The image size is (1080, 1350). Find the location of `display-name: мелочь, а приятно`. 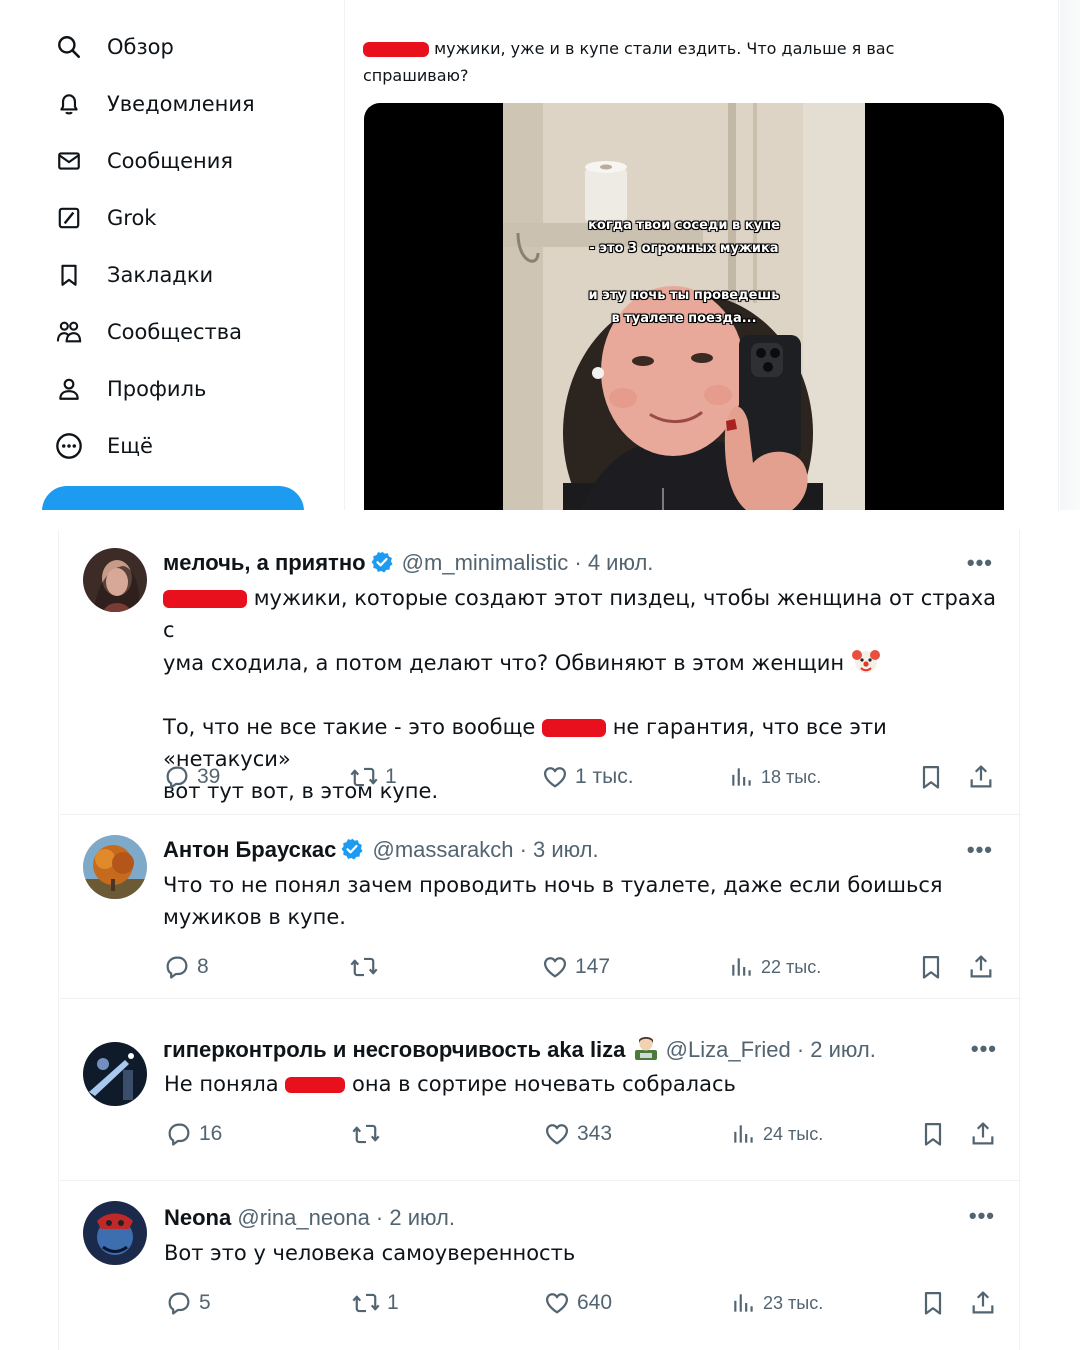

display-name: мелочь, а приятно is located at coordinates (264, 562).